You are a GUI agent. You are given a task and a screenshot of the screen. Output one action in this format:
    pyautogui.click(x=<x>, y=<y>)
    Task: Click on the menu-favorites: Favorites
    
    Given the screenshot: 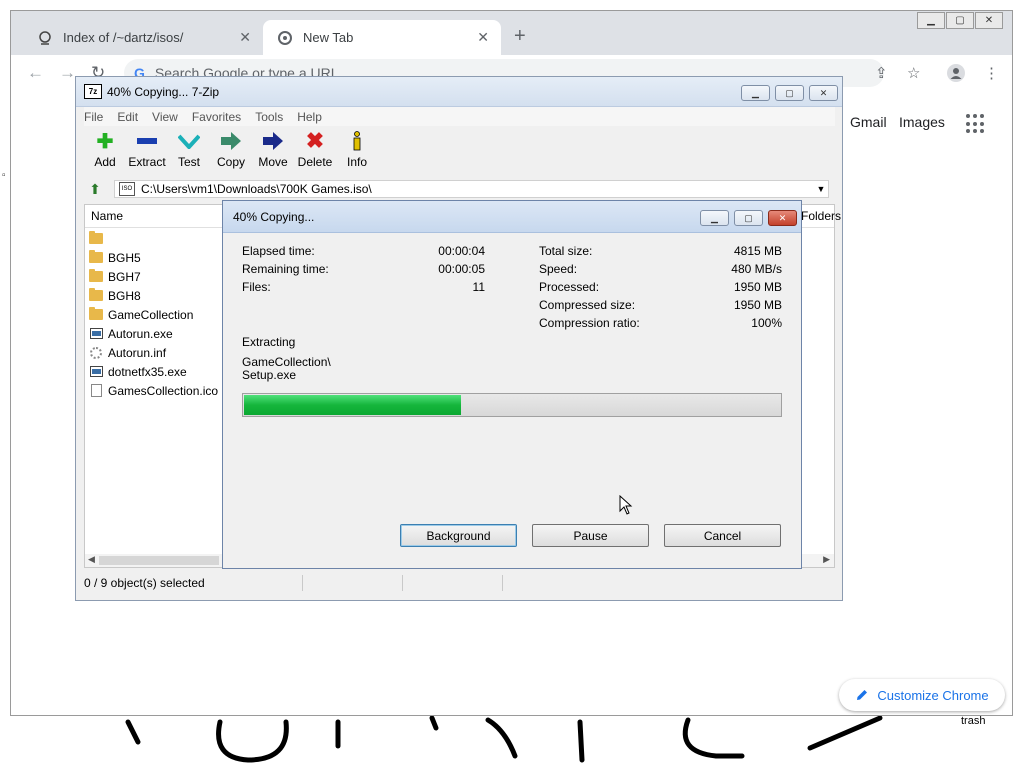 What is the action you would take?
    pyautogui.click(x=216, y=117)
    